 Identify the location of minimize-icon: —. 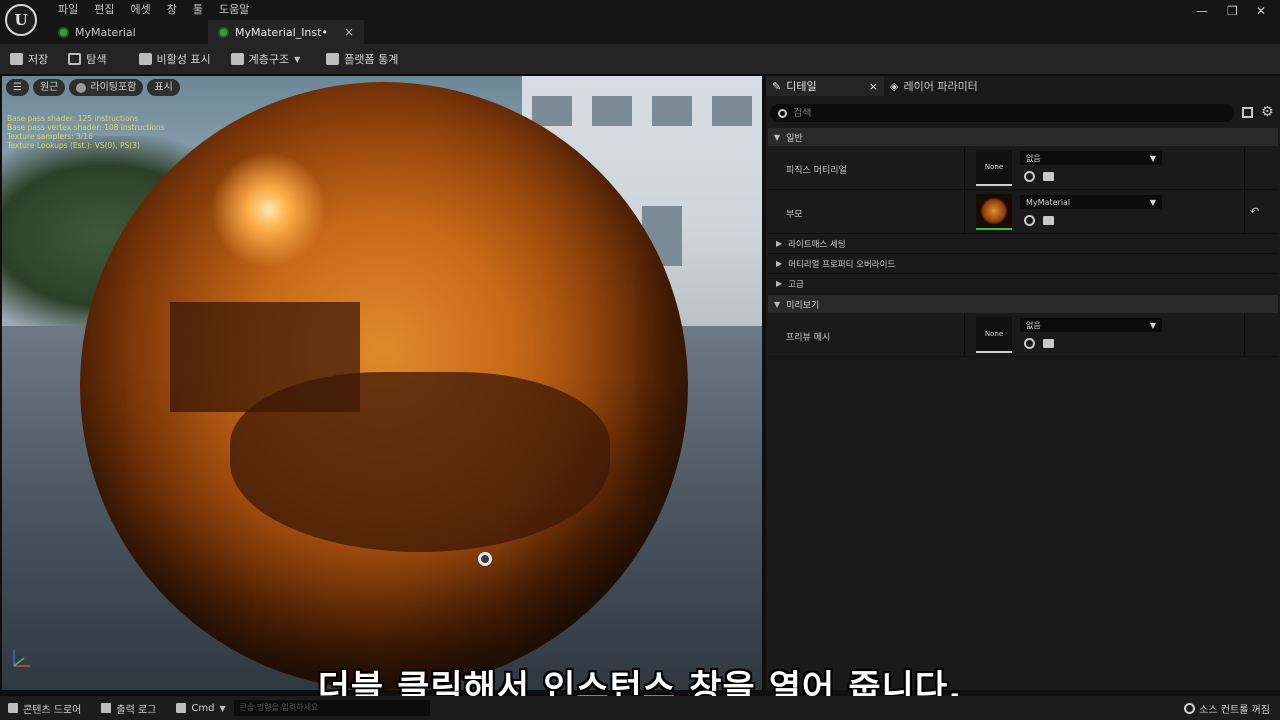
(1202, 11).